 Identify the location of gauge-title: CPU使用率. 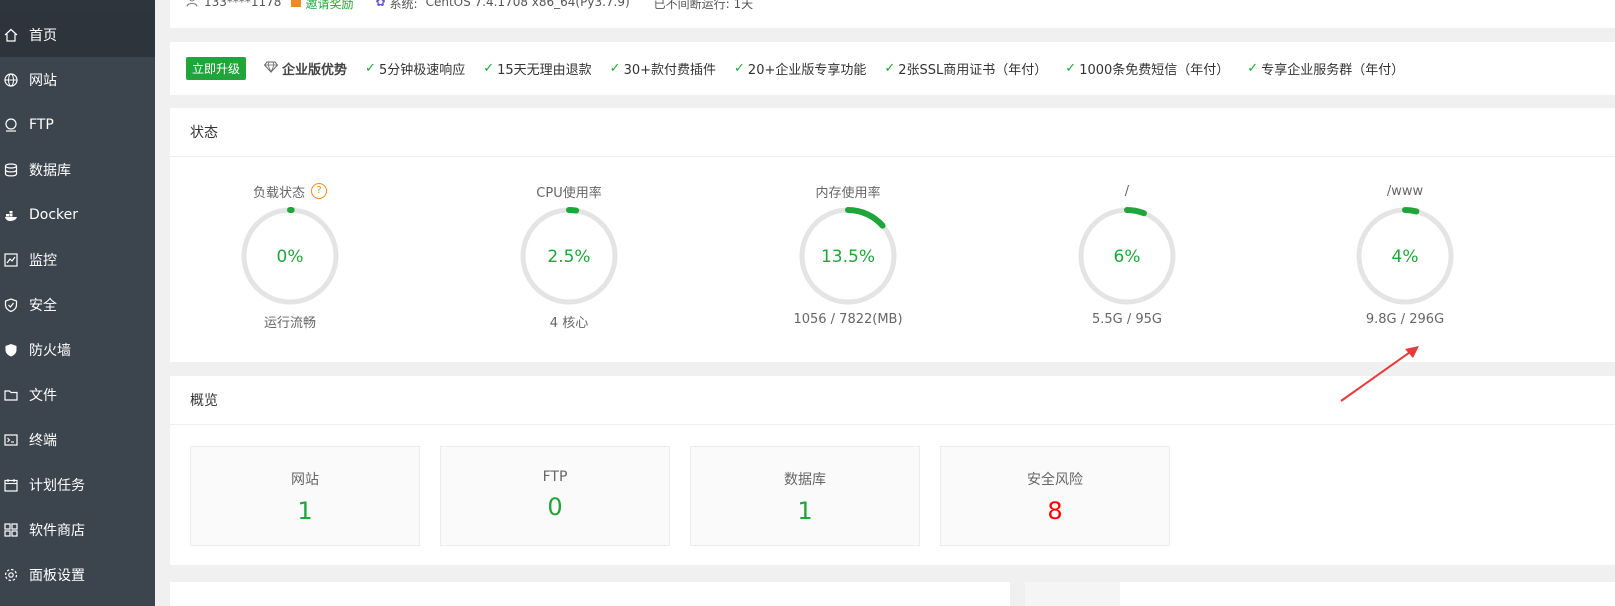
(569, 193).